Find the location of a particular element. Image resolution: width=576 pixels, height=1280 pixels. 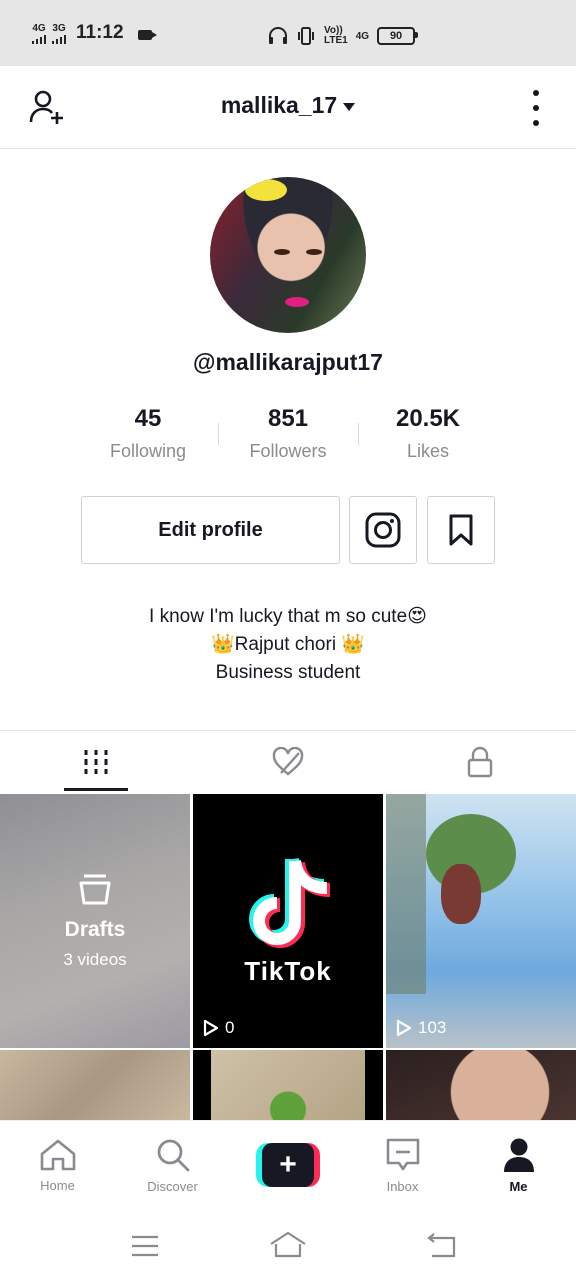

profile-stats: 45 Following 851 Followers 20.5K Likes is located at coordinates (288, 435).